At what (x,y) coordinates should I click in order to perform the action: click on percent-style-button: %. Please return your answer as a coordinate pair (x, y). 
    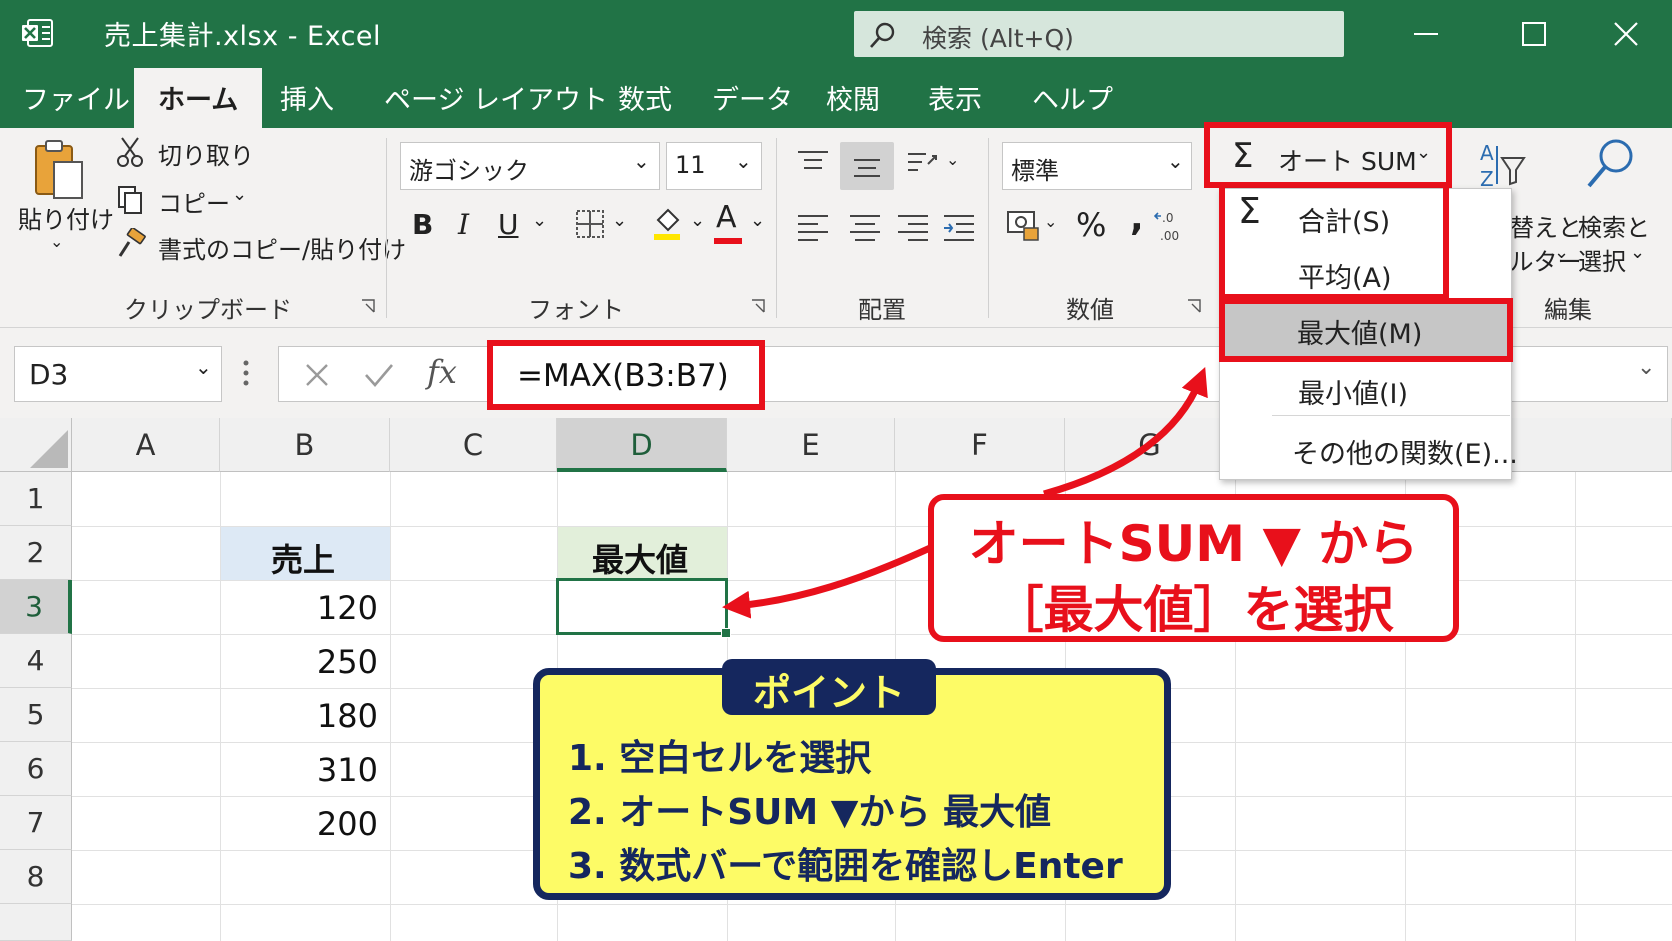
    Looking at the image, I should click on (1091, 225).